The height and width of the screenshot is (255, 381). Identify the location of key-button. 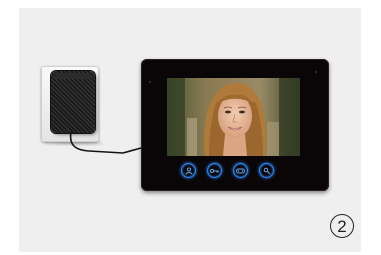
(214, 170).